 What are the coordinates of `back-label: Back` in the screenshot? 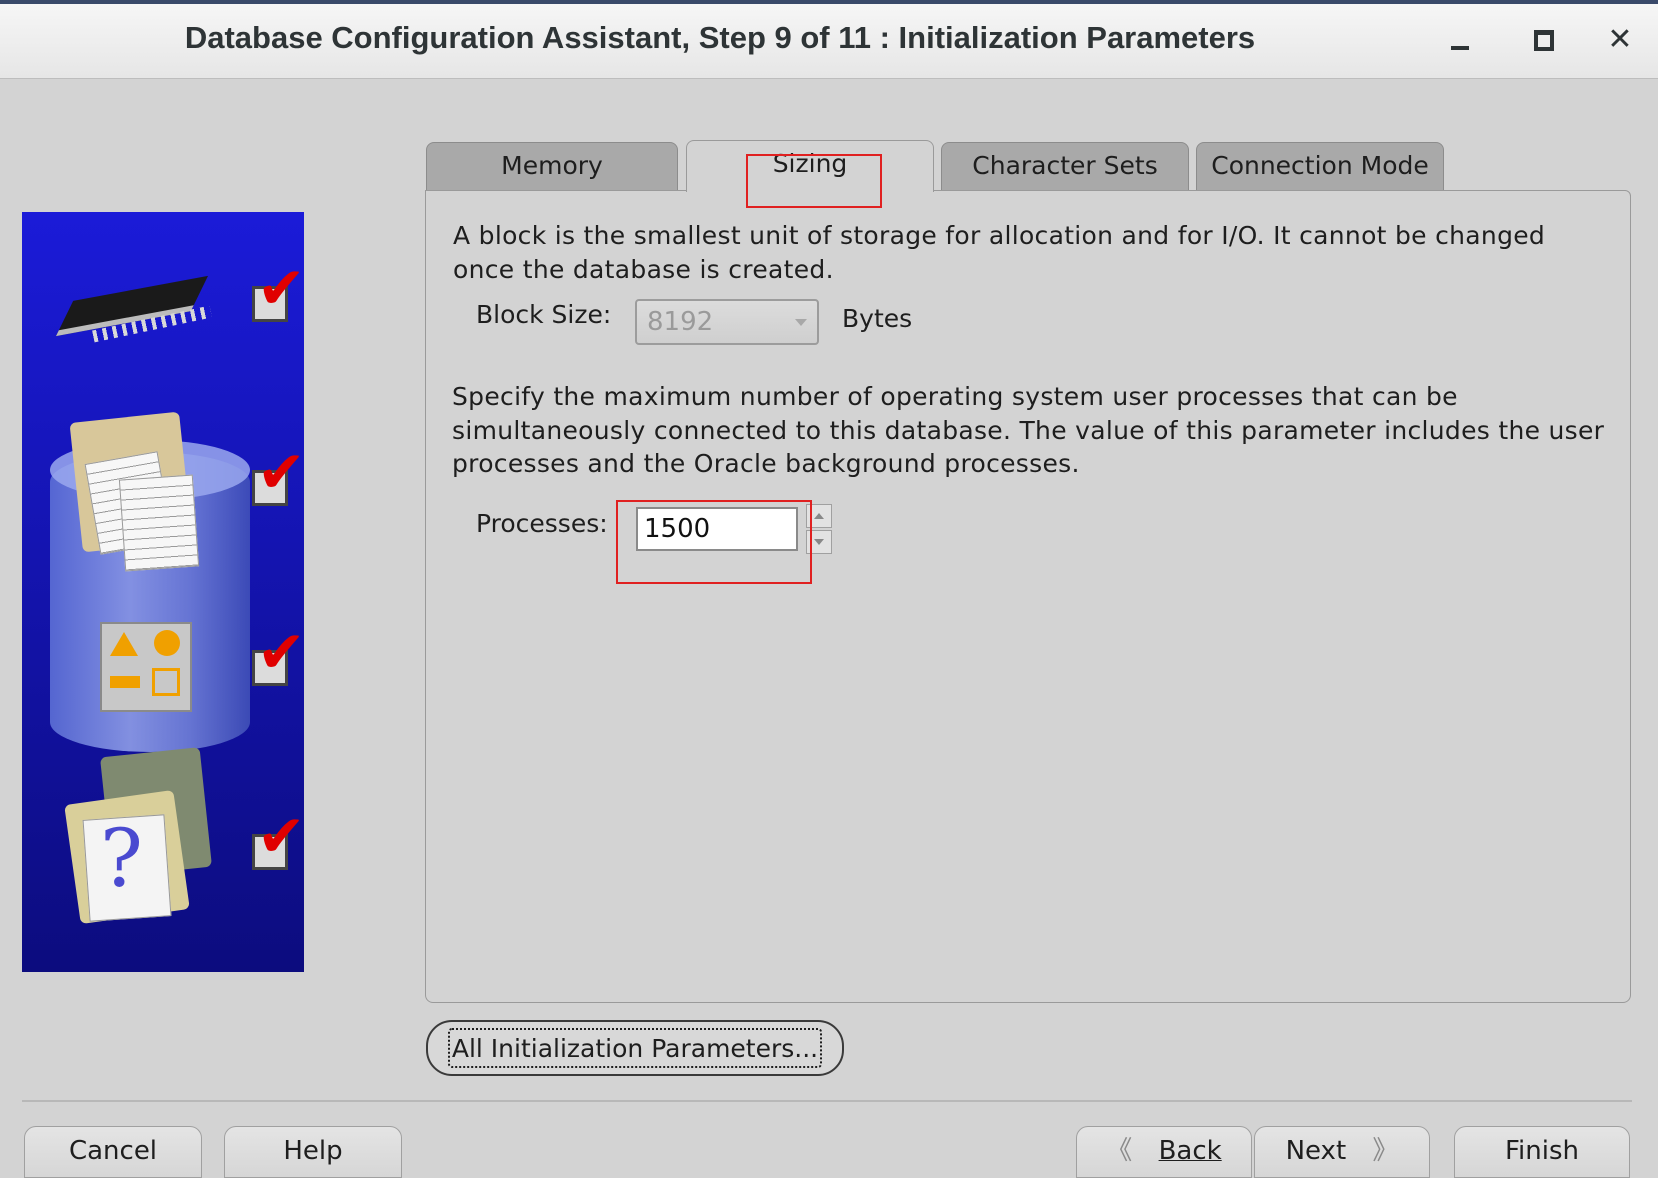 It's located at (1190, 1151).